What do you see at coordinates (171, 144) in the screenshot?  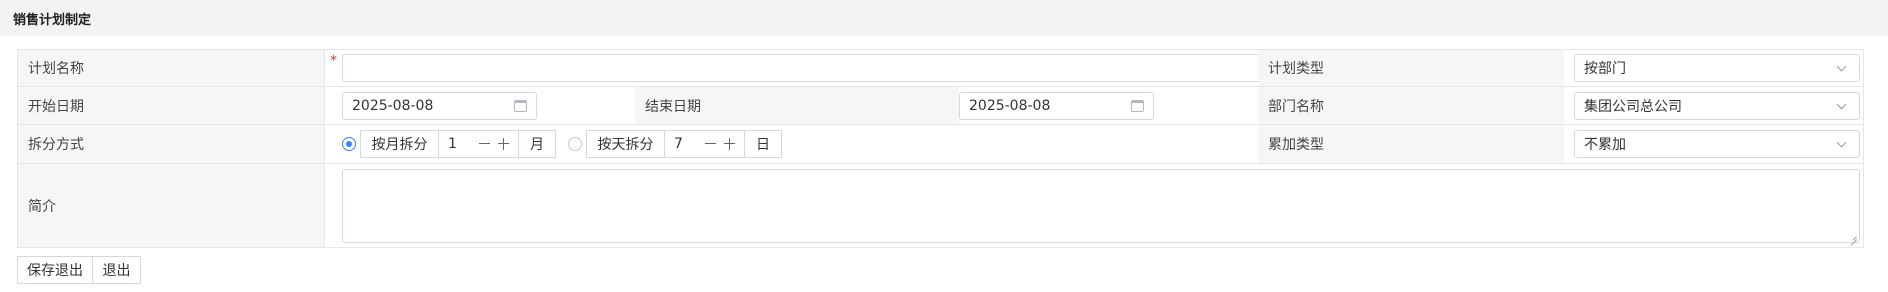 I see `split-method-label: 拆分方式` at bounding box center [171, 144].